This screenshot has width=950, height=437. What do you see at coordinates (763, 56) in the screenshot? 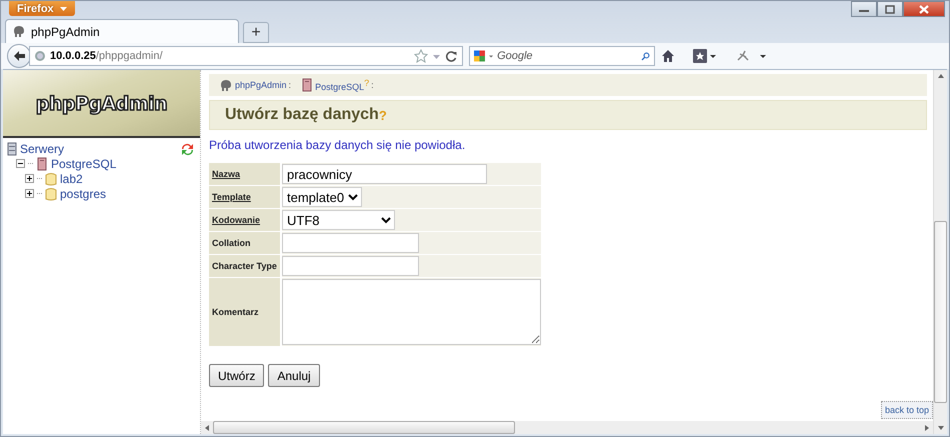
I see `menu-caret-icon` at bounding box center [763, 56].